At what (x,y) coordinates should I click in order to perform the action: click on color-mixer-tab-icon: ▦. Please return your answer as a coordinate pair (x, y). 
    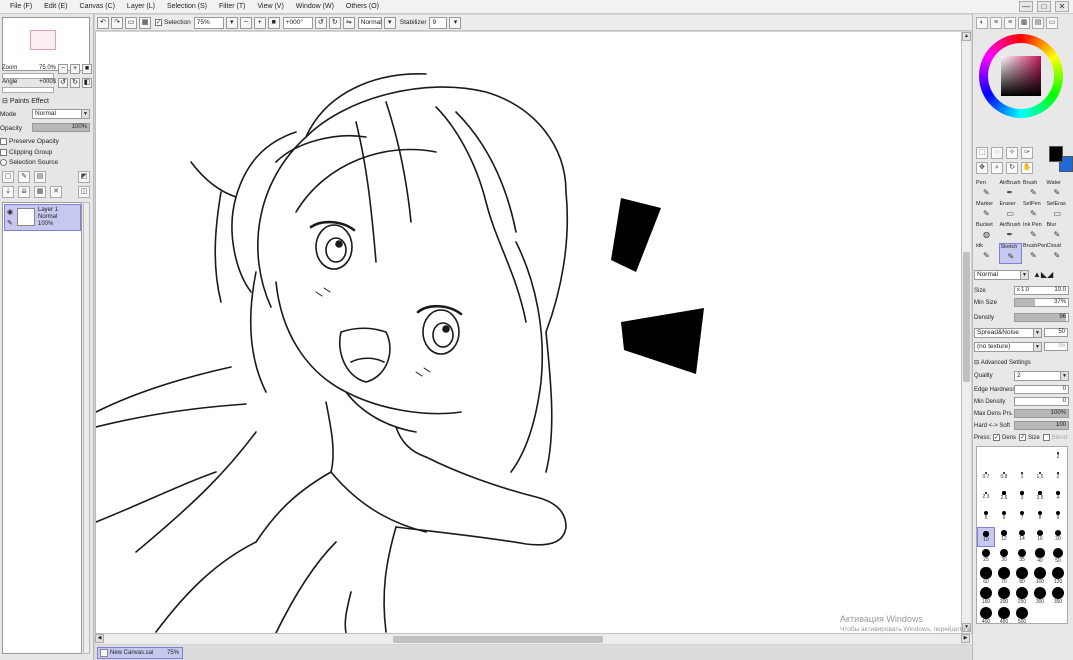
    Looking at the image, I should click on (1024, 23).